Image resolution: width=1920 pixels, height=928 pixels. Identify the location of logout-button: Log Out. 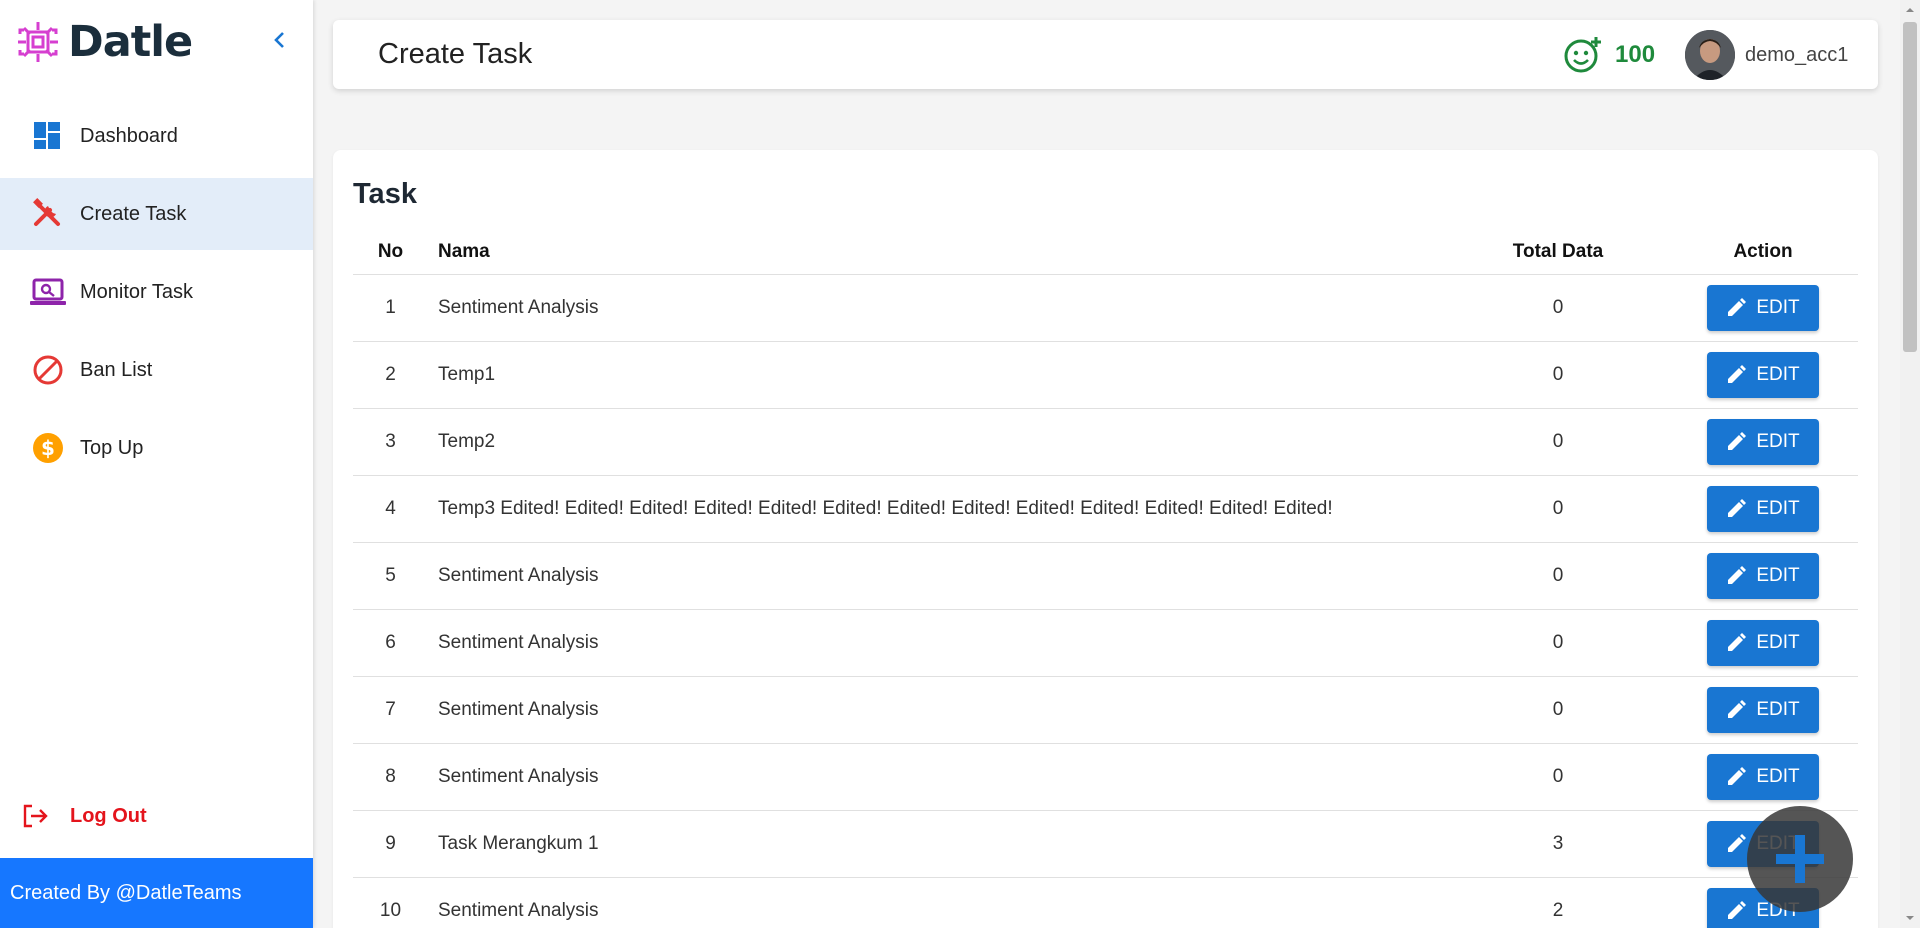
(83, 816).